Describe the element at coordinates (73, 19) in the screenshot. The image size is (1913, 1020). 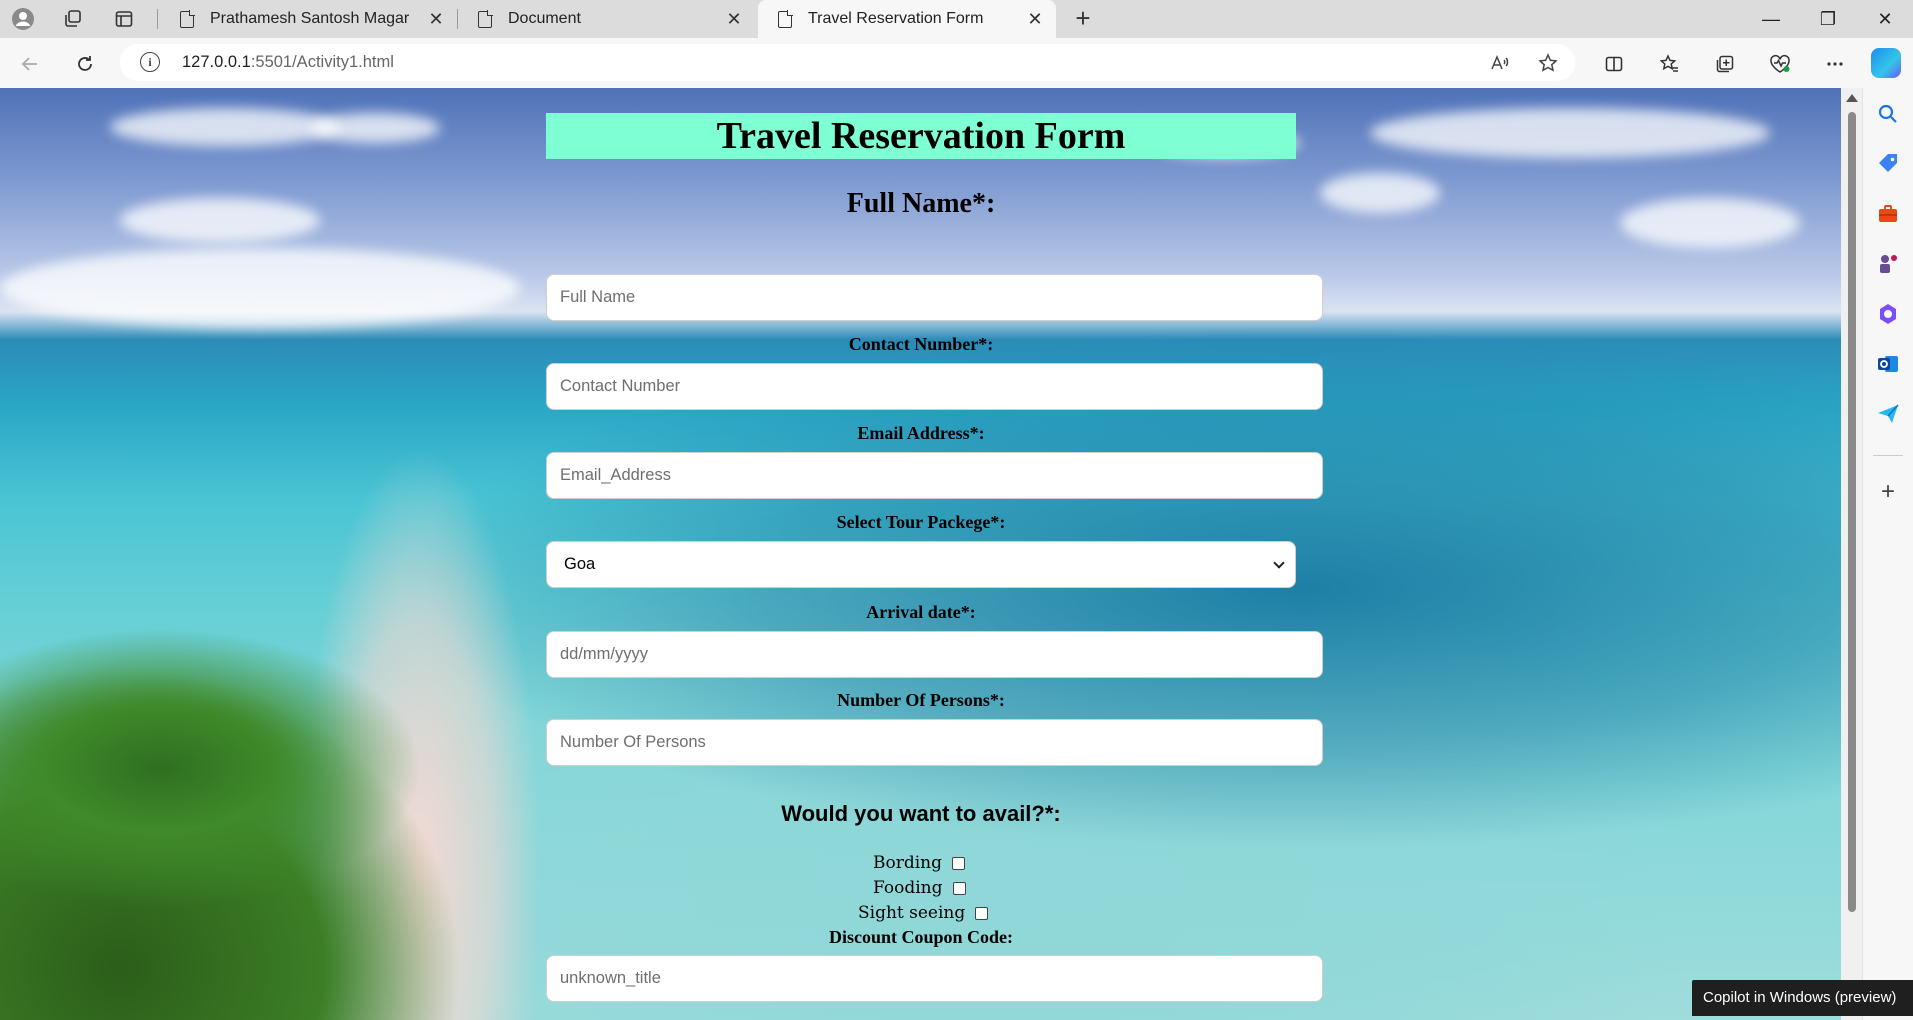
I see `workspaces-icon` at that location.